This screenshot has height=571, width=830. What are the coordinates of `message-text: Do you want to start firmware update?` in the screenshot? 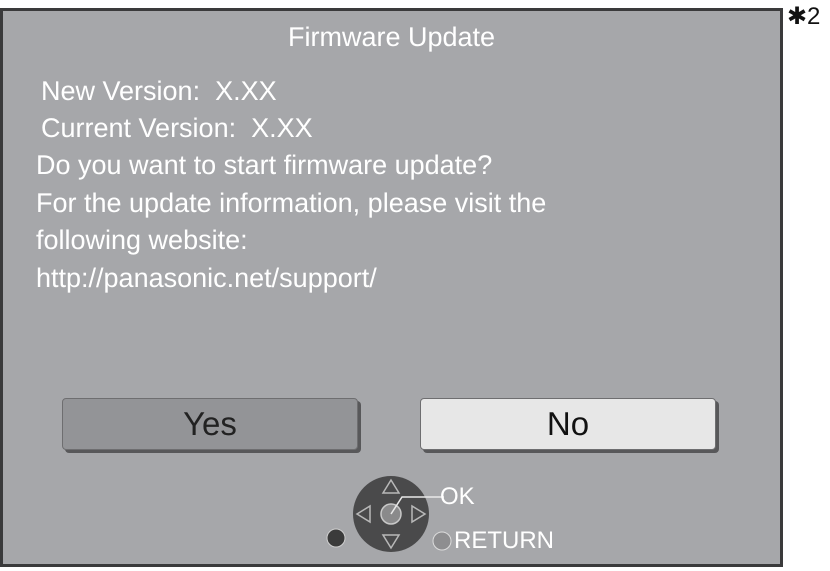 It's located at (265, 165).